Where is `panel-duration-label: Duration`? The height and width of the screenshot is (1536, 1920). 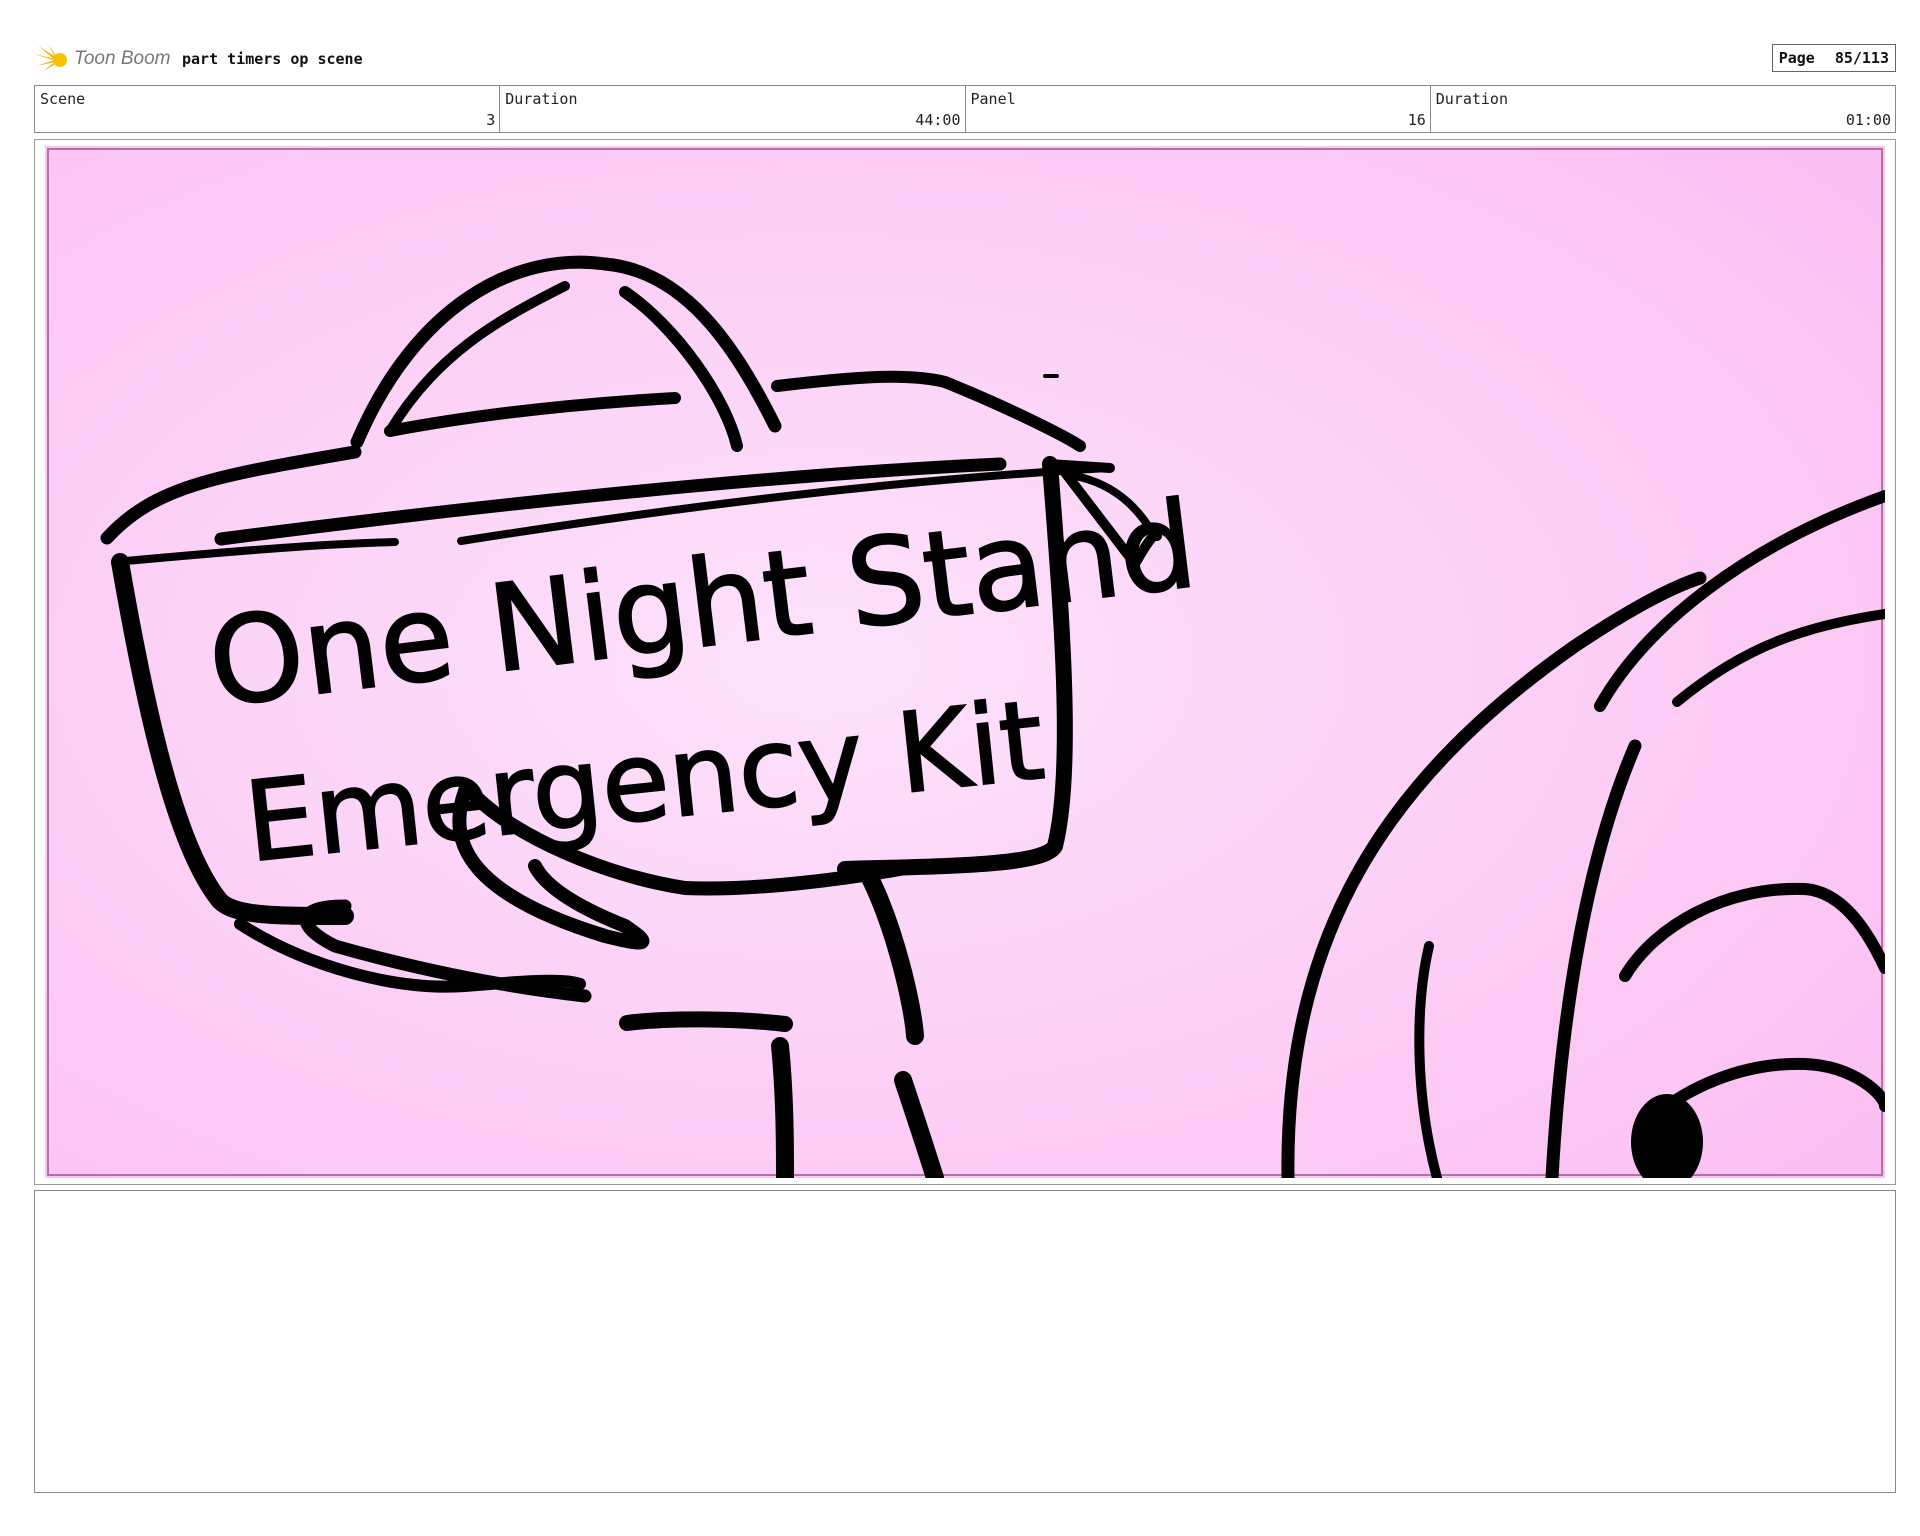 panel-duration-label: Duration is located at coordinates (1471, 99).